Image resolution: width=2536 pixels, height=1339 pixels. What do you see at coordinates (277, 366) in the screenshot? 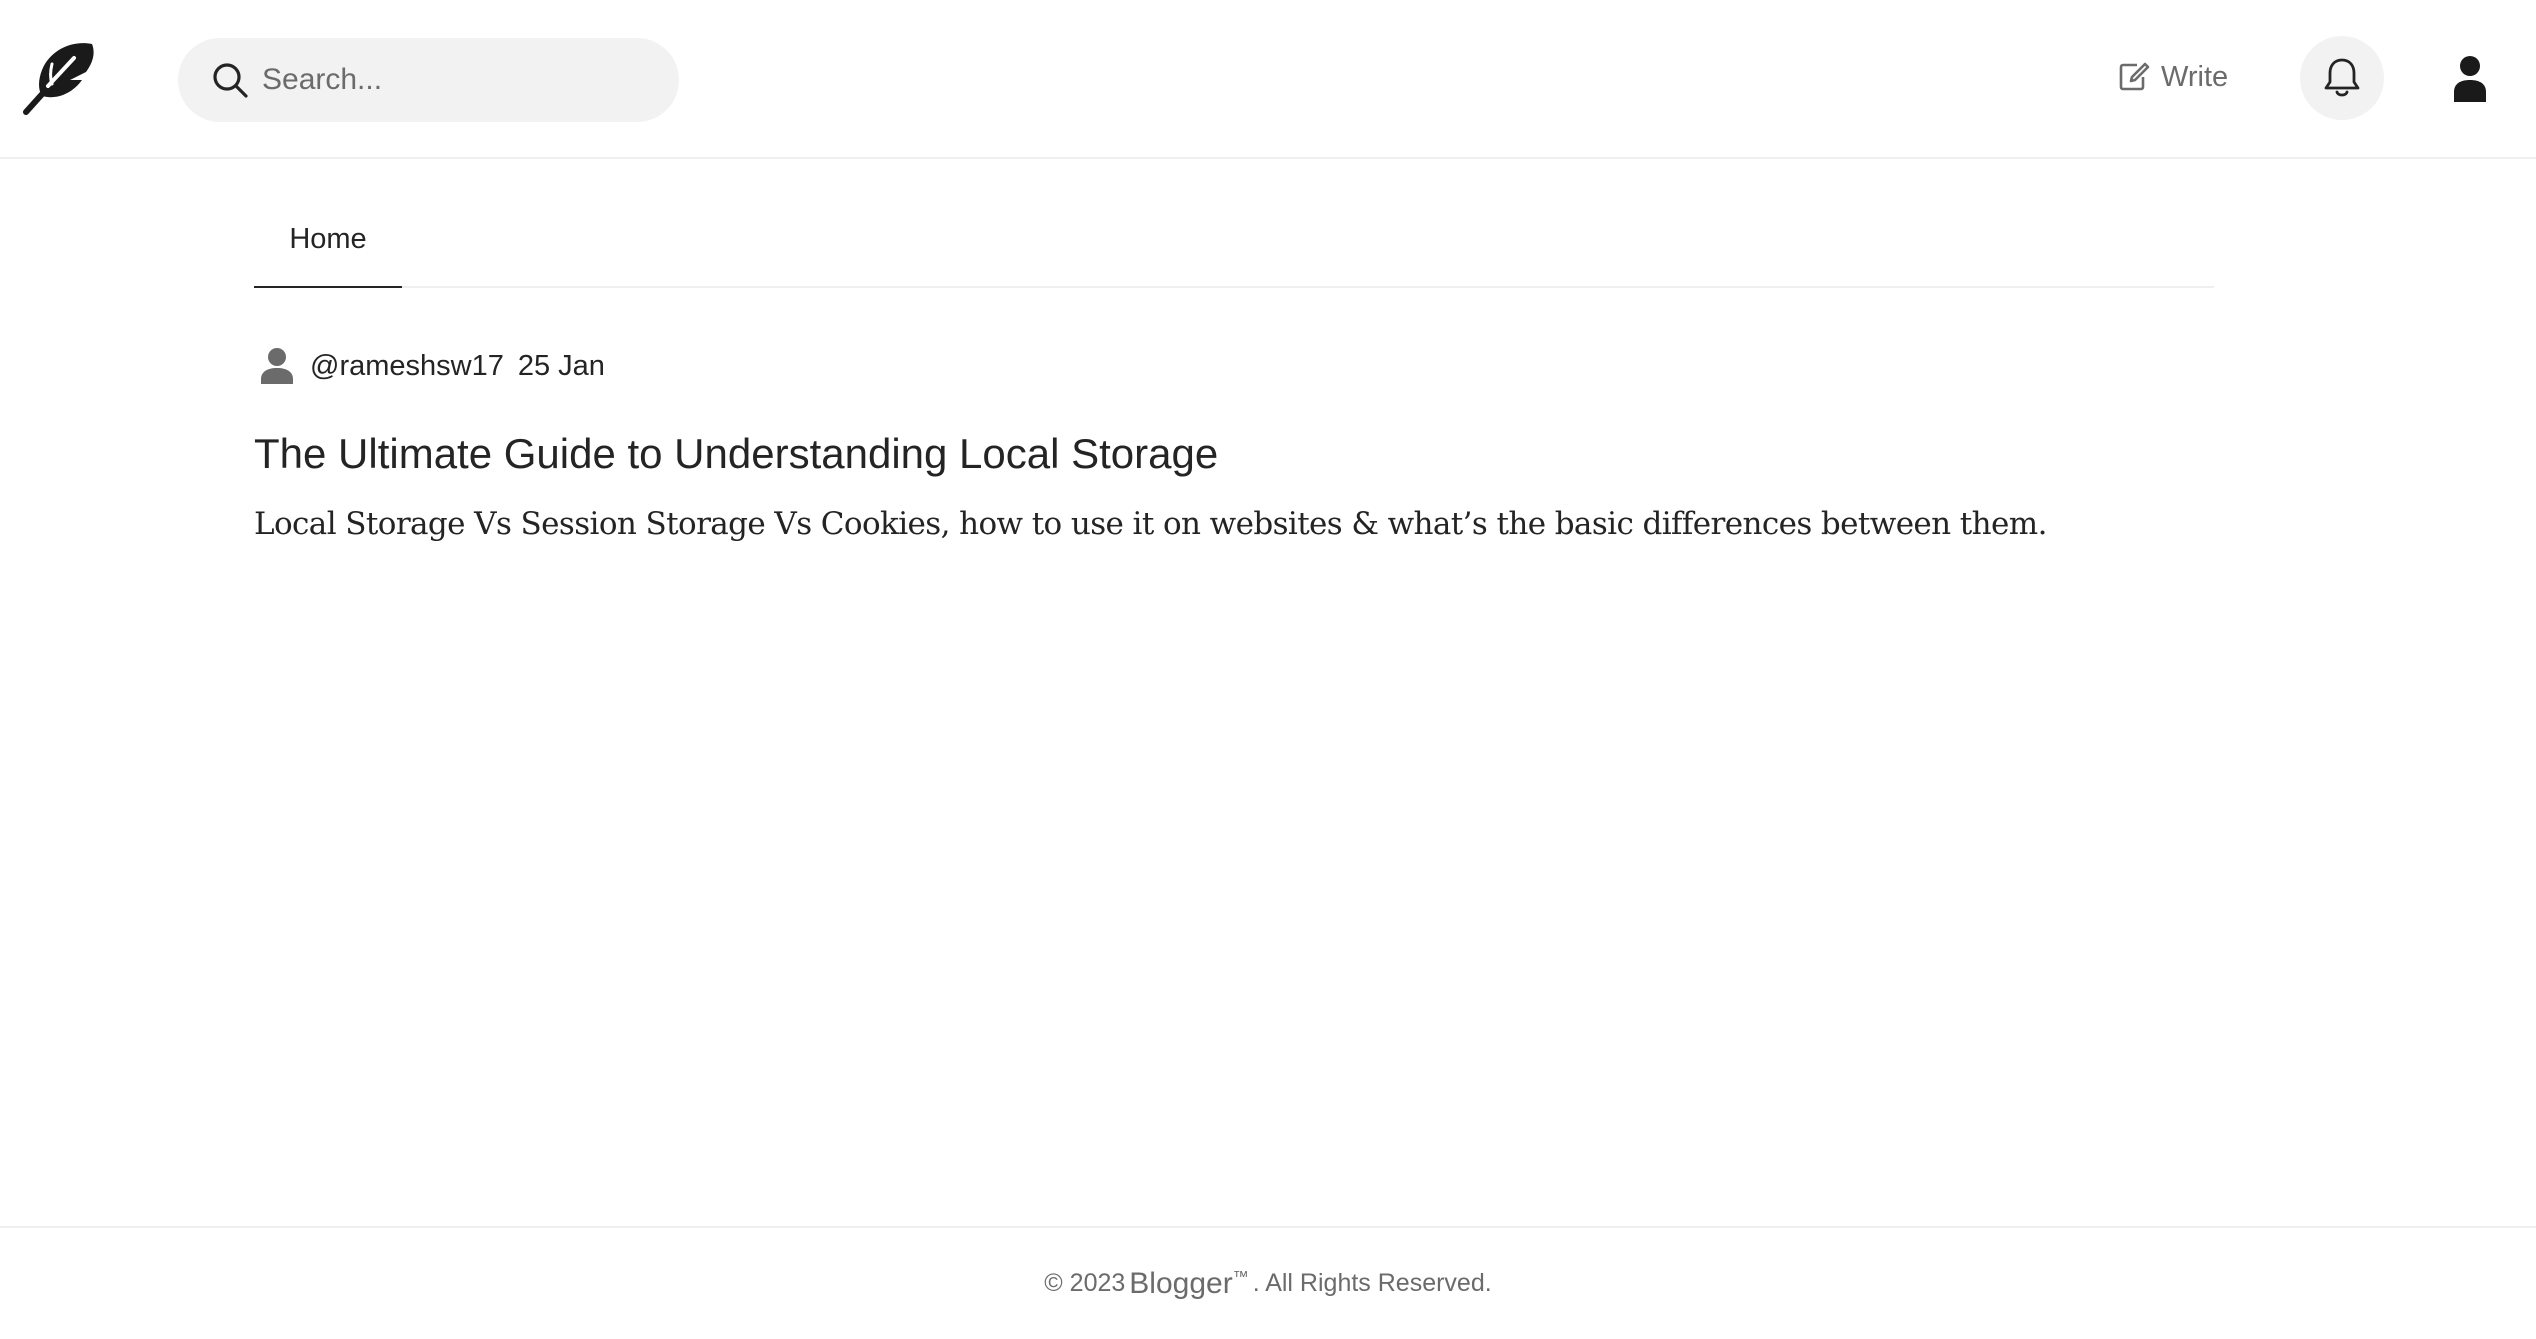
I see `author-avatar-icon` at bounding box center [277, 366].